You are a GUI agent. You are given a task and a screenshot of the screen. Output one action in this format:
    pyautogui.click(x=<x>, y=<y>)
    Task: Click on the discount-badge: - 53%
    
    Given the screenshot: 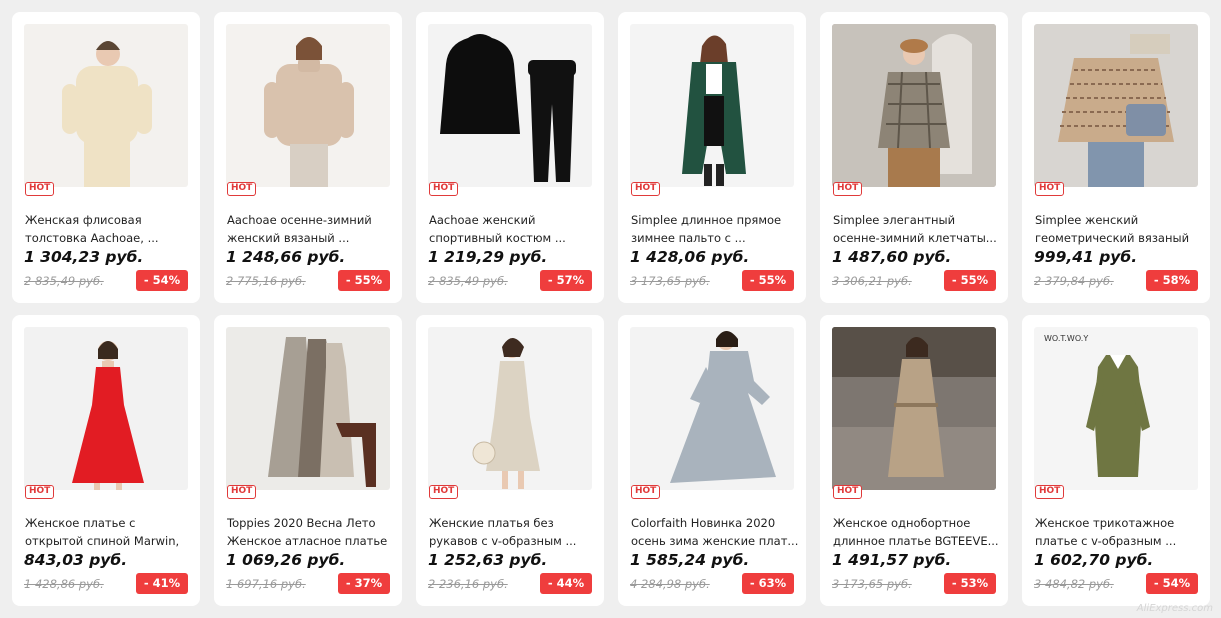 What is the action you would take?
    pyautogui.click(x=970, y=583)
    